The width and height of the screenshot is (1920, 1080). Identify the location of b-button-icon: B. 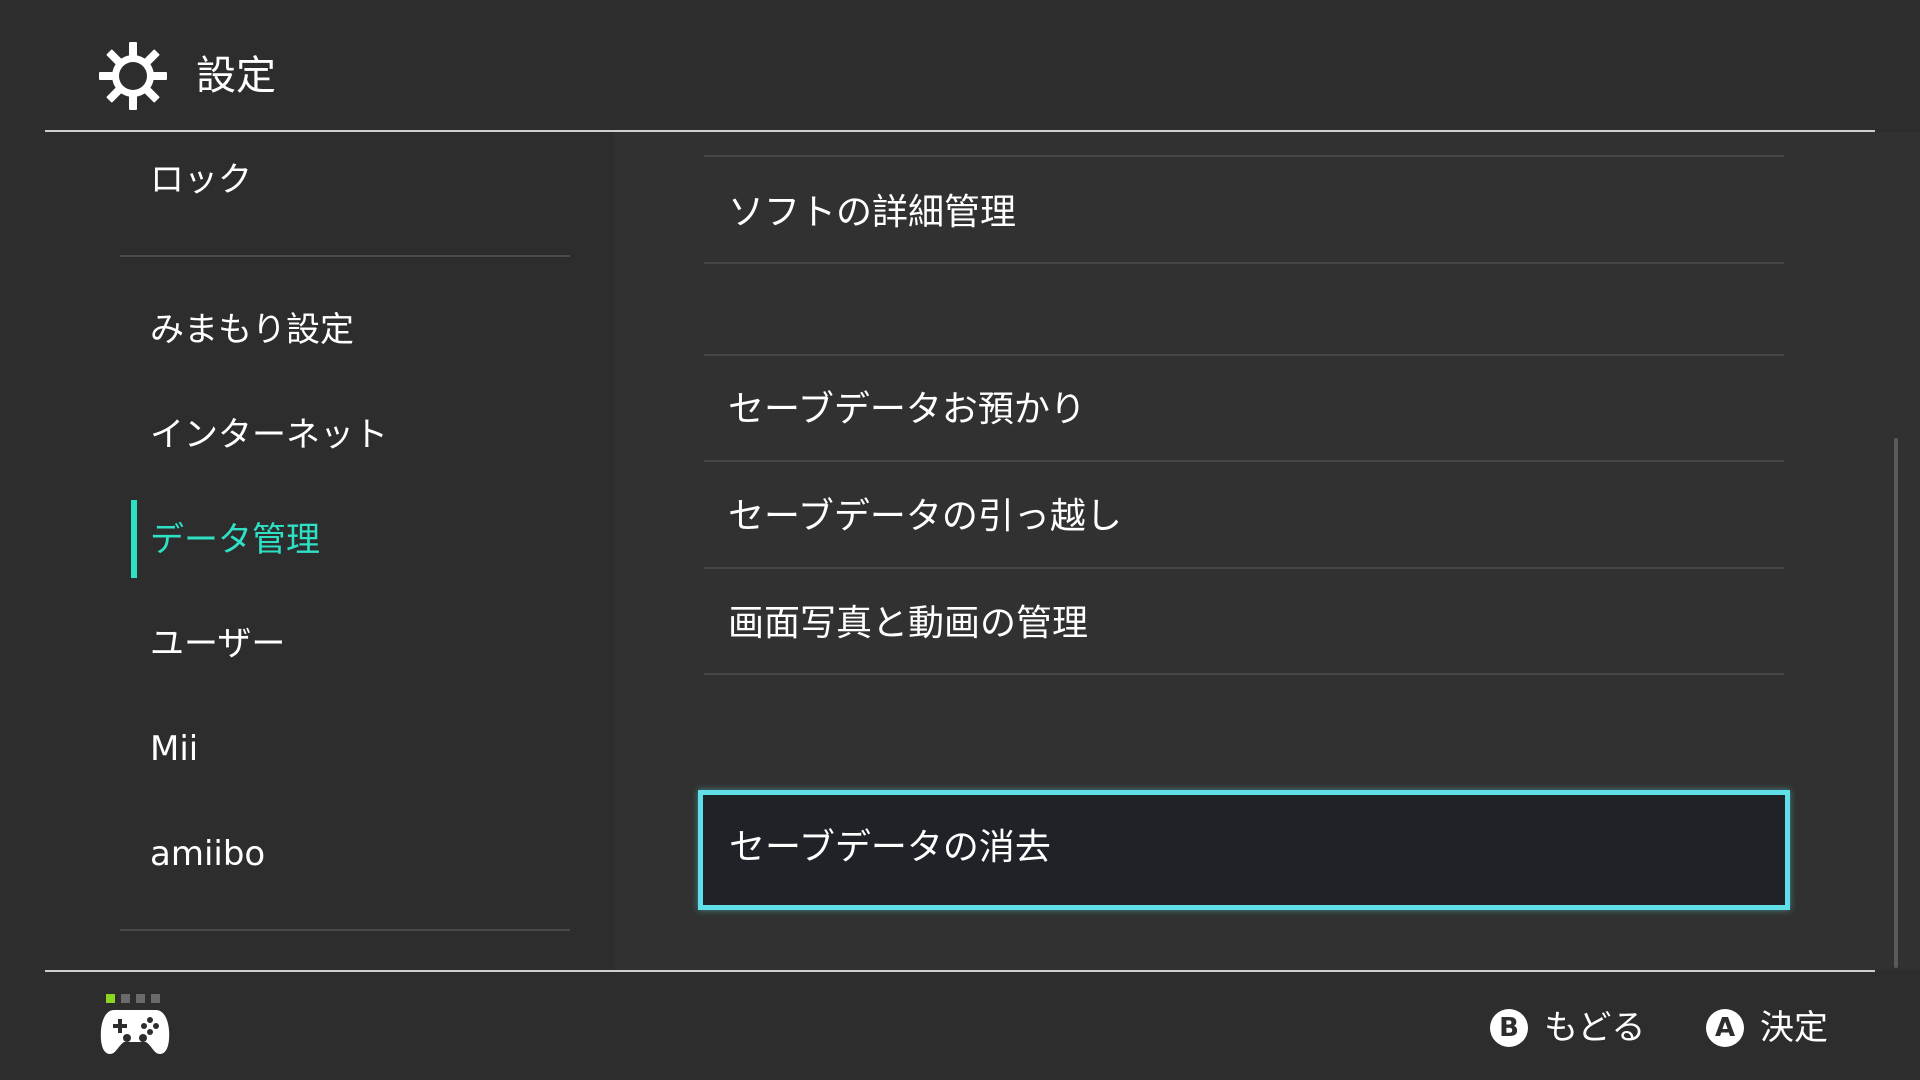
(1509, 1028).